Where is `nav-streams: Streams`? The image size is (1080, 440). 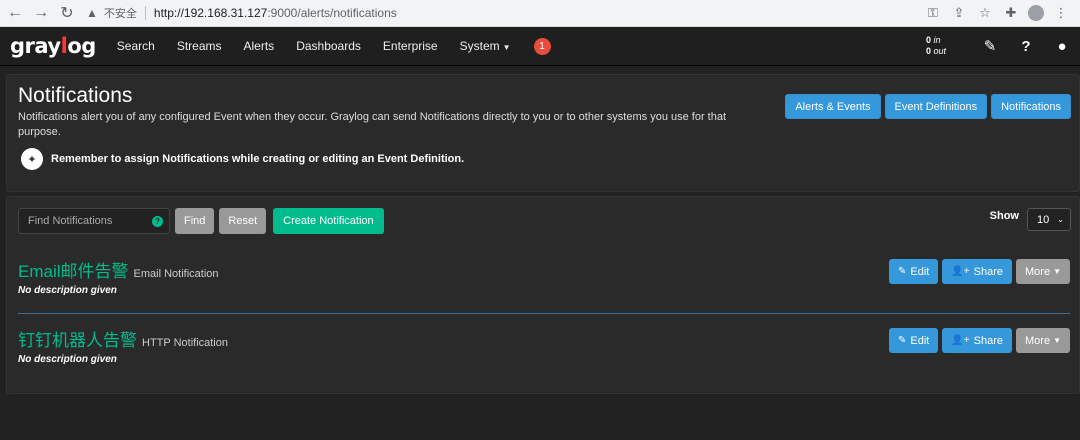
nav-streams: Streams is located at coordinates (199, 46).